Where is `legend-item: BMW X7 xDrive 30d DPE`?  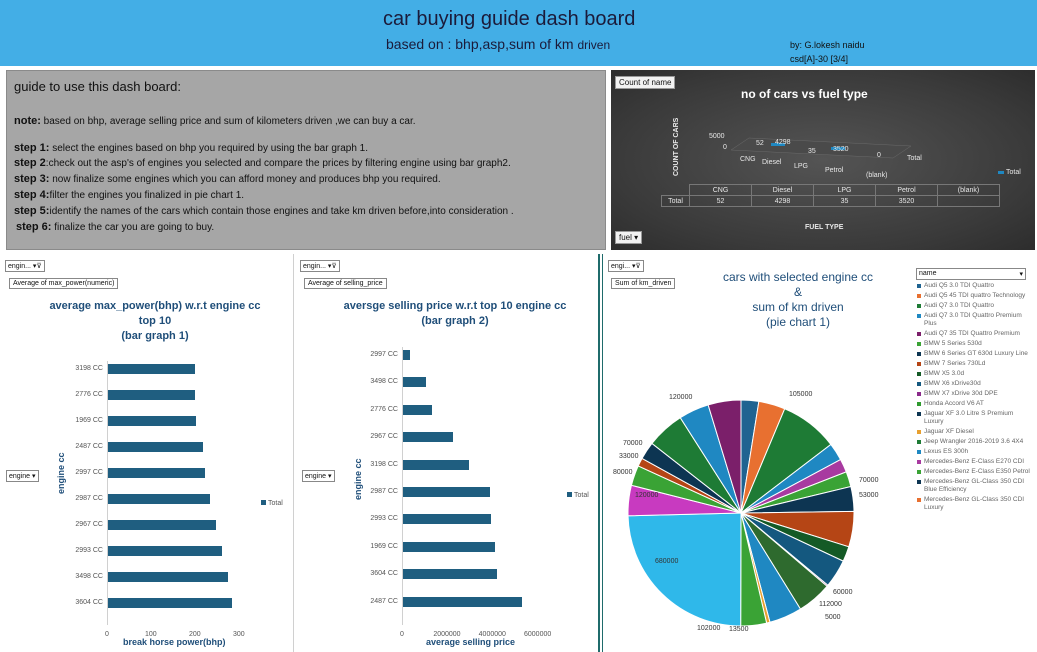
legend-item: BMW X7 xDrive 30d DPE is located at coordinates (974, 394).